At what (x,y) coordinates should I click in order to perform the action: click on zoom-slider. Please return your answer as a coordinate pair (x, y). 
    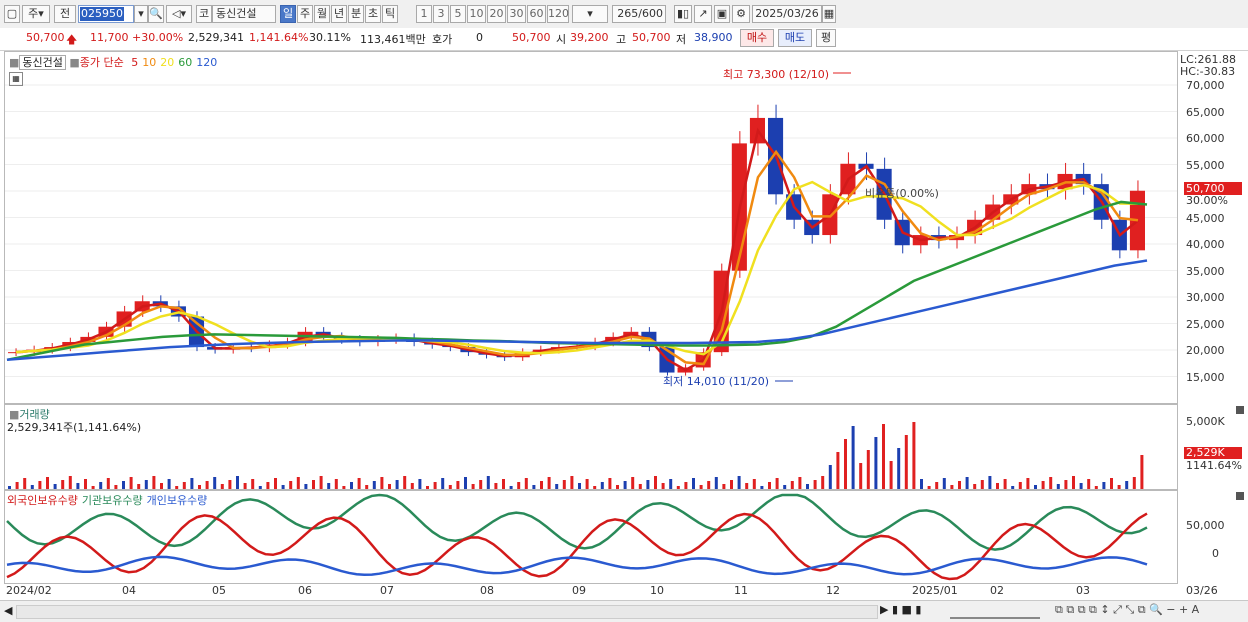
    Looking at the image, I should click on (995, 612).